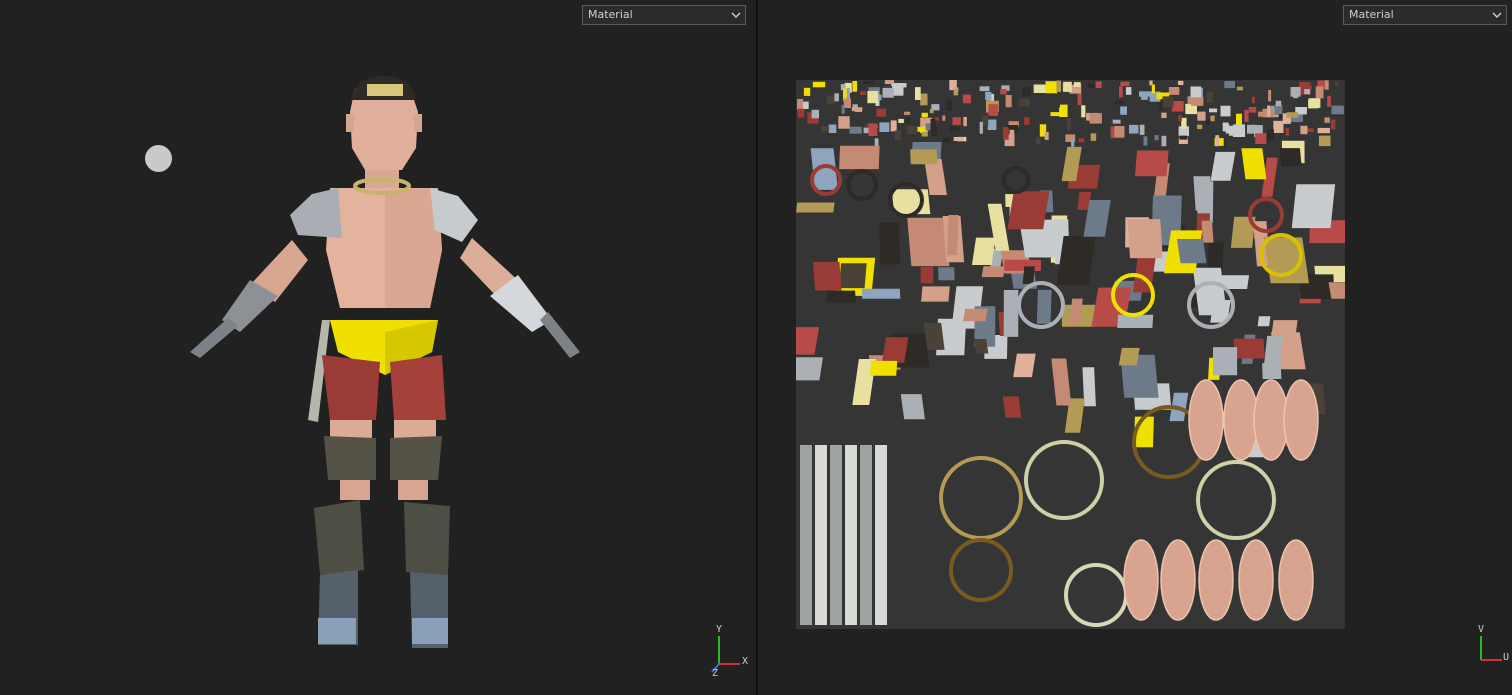 This screenshot has width=1512, height=695. Describe the element at coordinates (1371, 14) in the screenshot. I see `shading-mode-value-uv: Material` at that location.